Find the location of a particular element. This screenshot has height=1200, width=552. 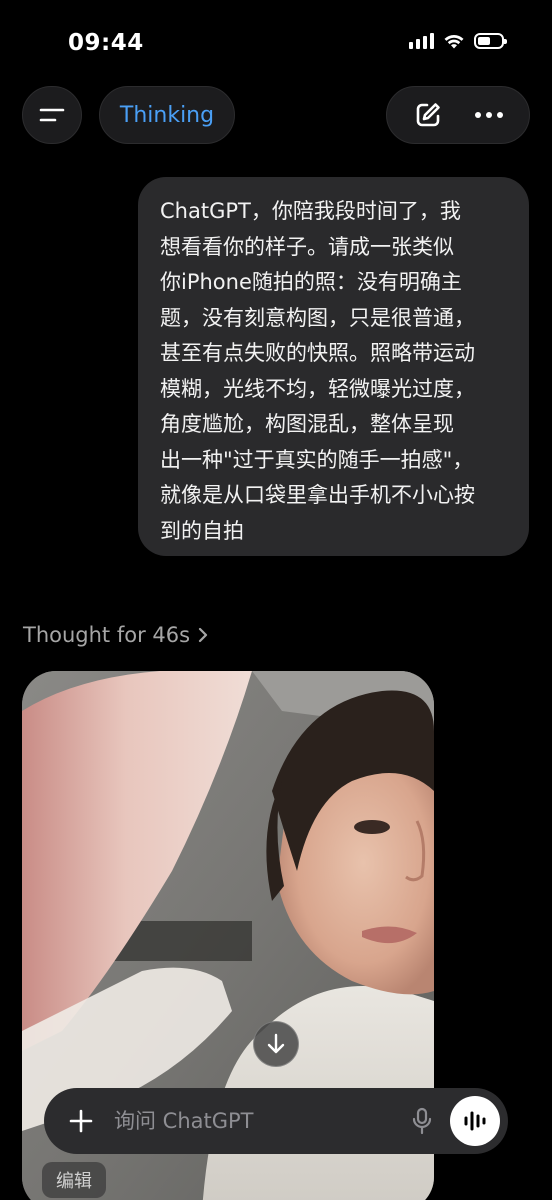

edit-icon is located at coordinates (428, 115).